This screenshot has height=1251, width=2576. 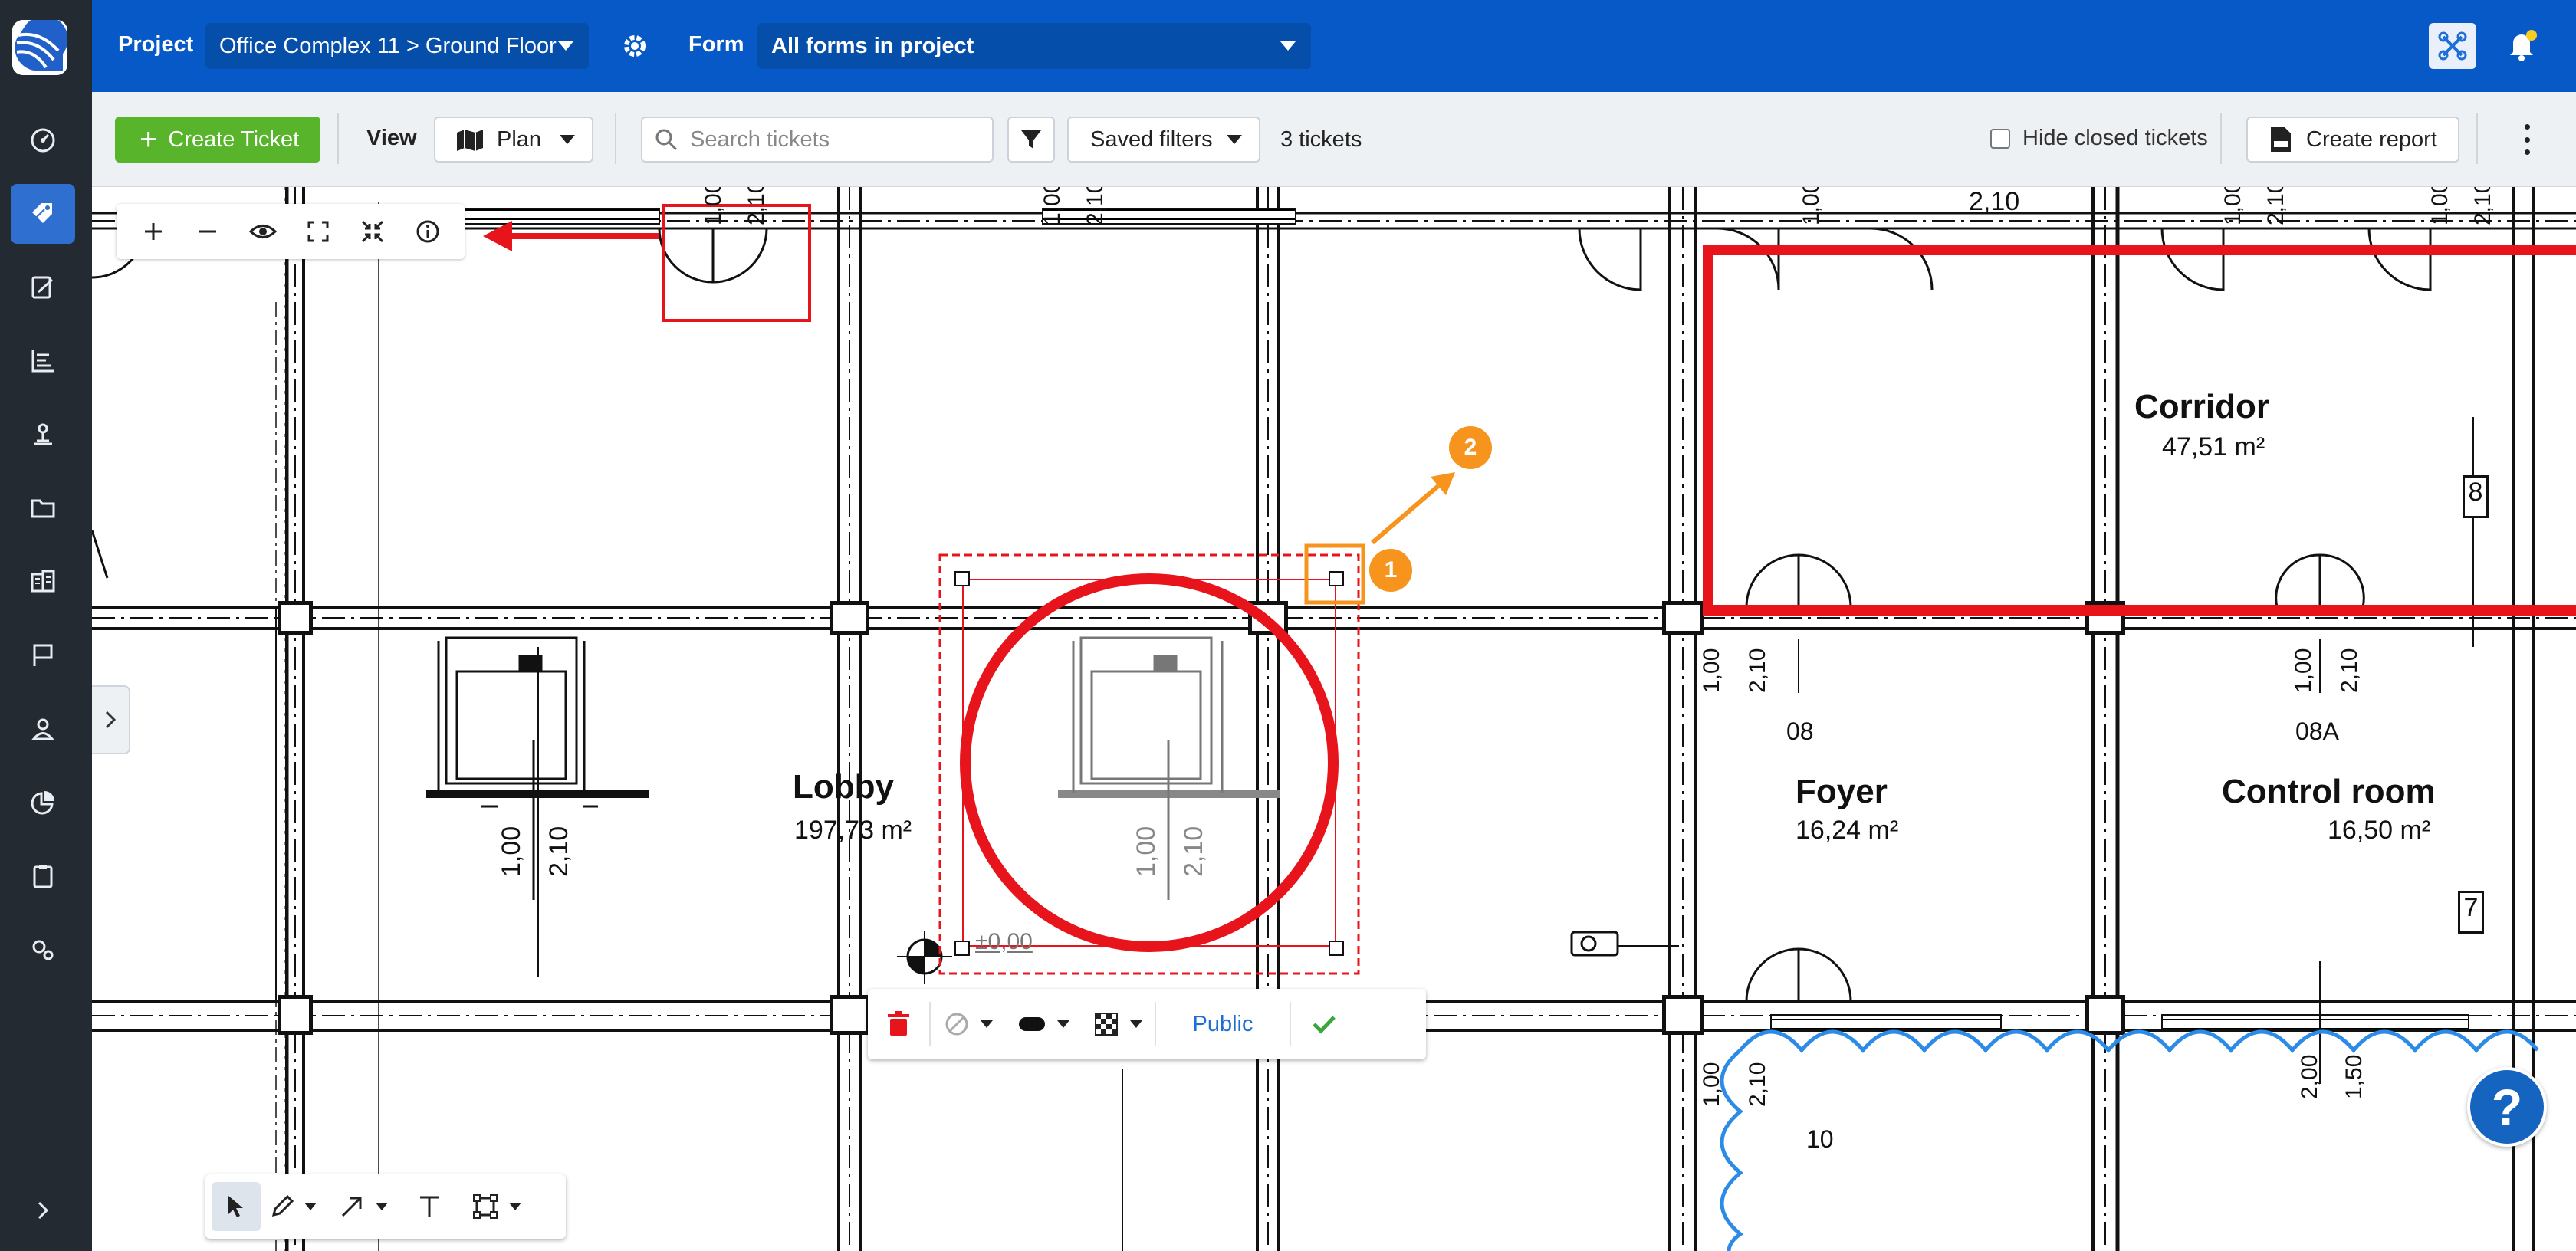 What do you see at coordinates (43, 876) in the screenshot?
I see `nav-clipboard` at bounding box center [43, 876].